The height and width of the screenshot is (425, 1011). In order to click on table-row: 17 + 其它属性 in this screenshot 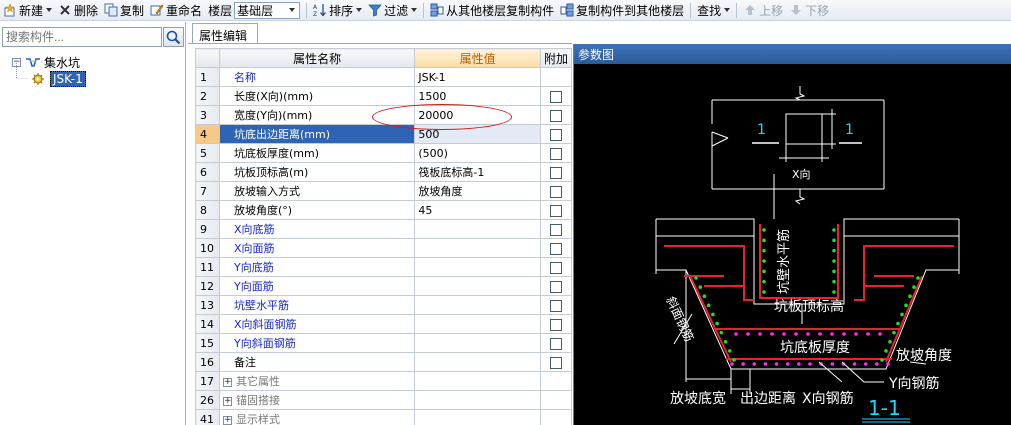, I will do `click(384, 381)`.